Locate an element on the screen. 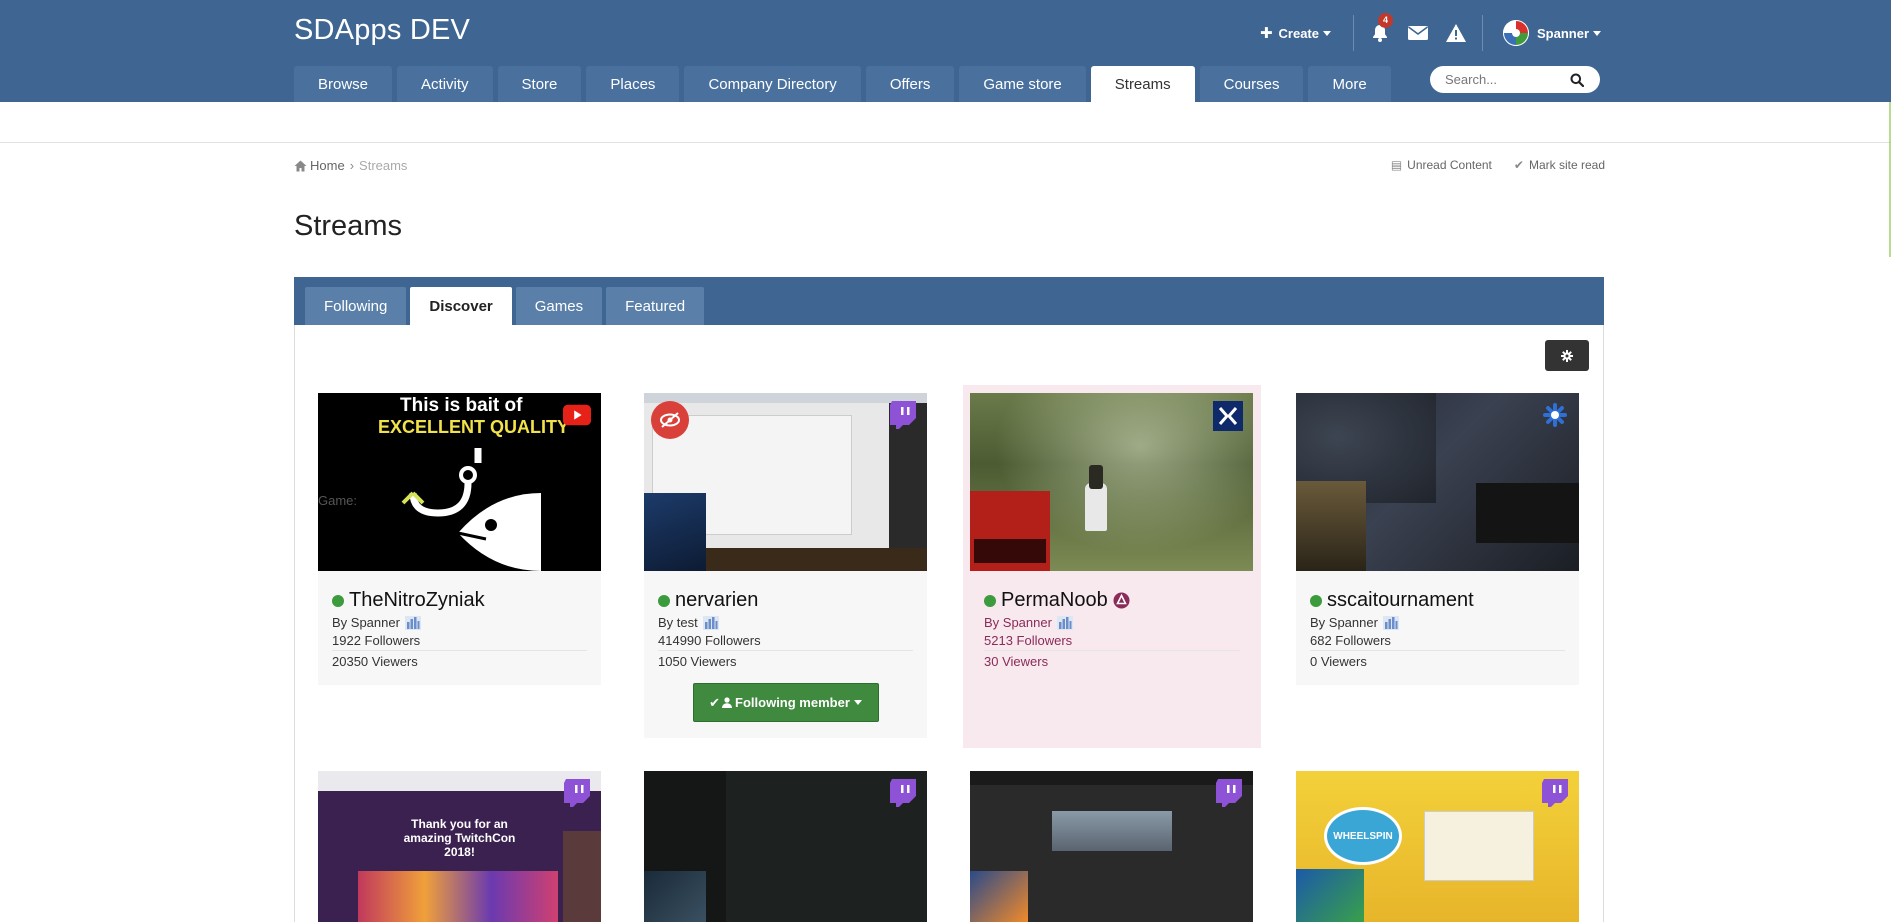  thumbnail-caption: Thank you for an is located at coordinates (459, 824).